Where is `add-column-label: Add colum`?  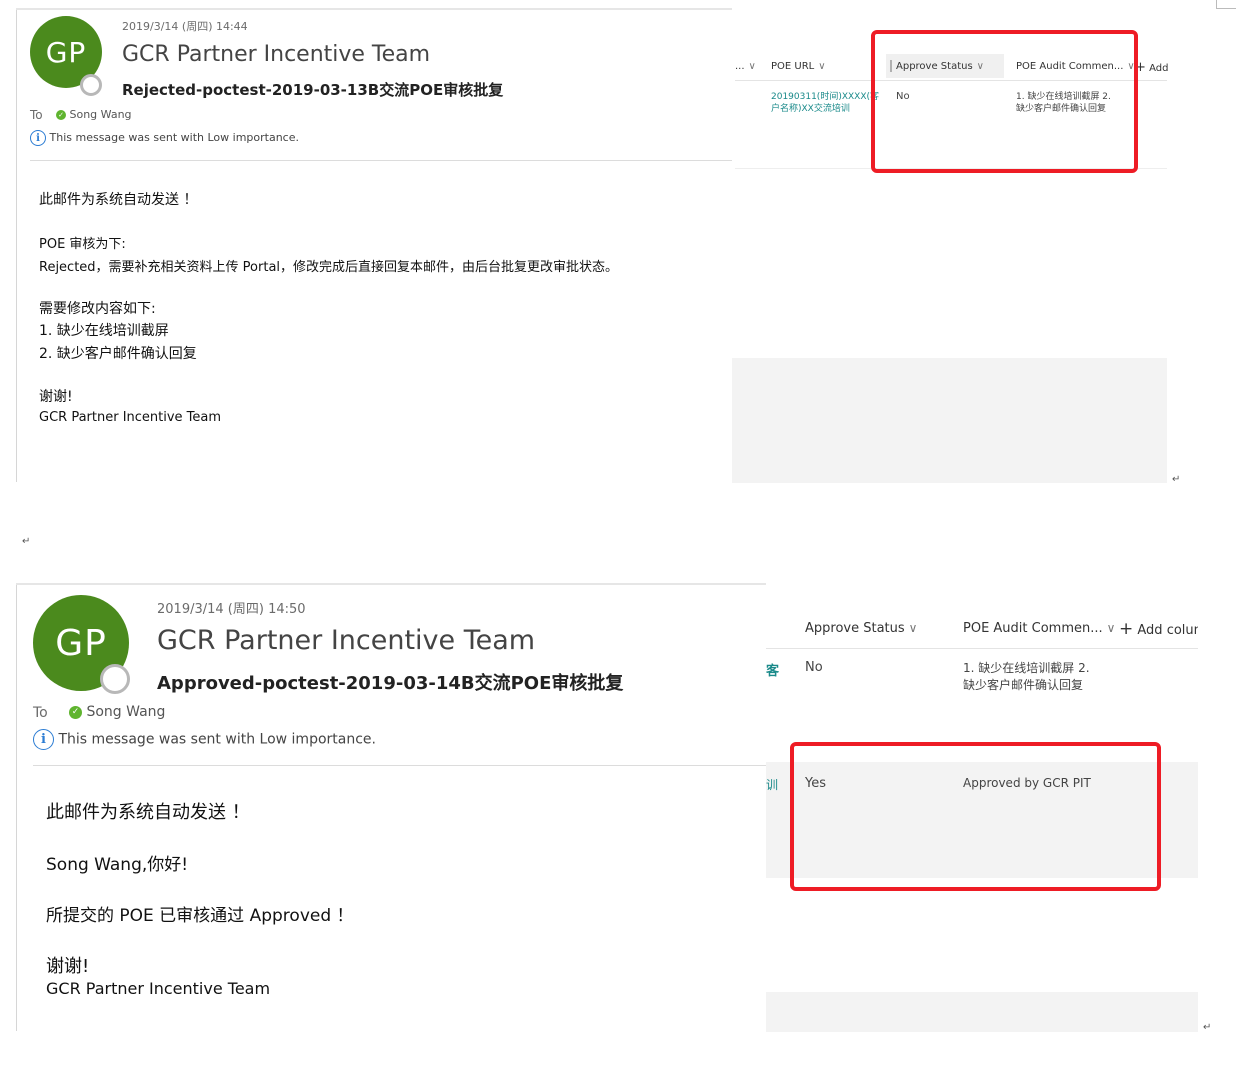 add-column-label: Add colum is located at coordinates (1167, 630).